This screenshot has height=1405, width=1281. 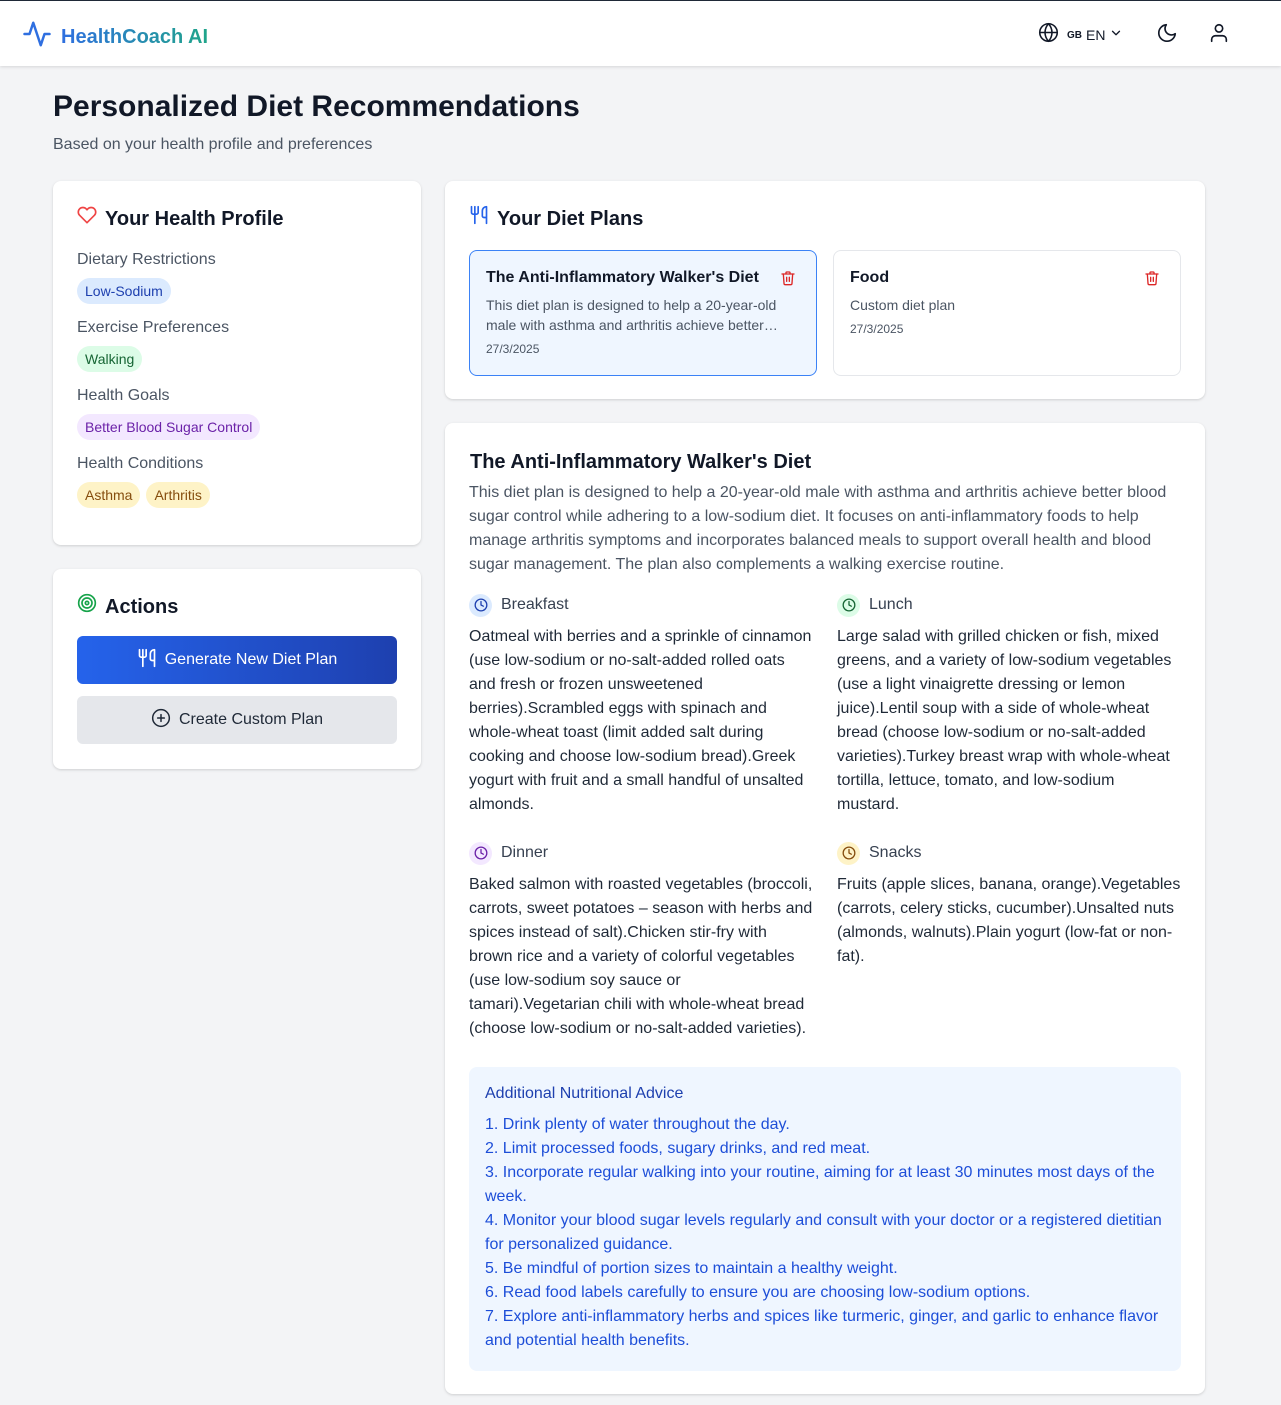 I want to click on generate-diet-plan-label: Generate New Diet Plan, so click(x=251, y=659).